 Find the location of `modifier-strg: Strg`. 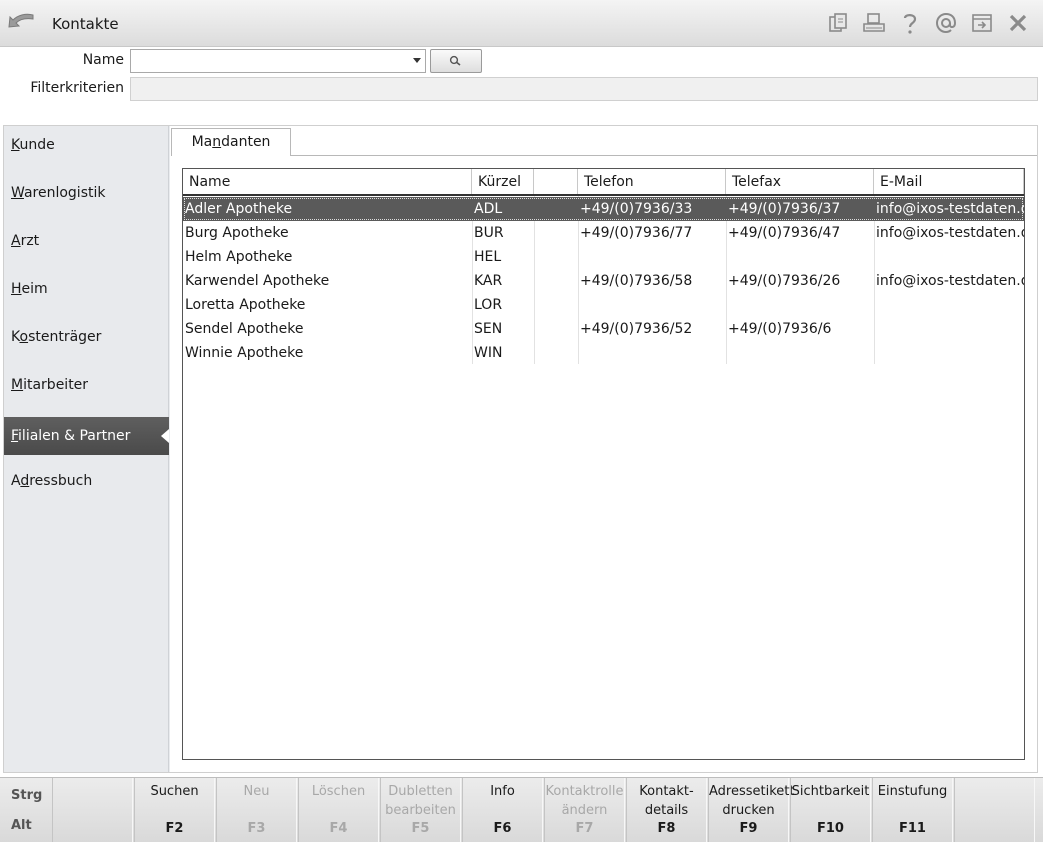

modifier-strg: Strg is located at coordinates (26, 795).